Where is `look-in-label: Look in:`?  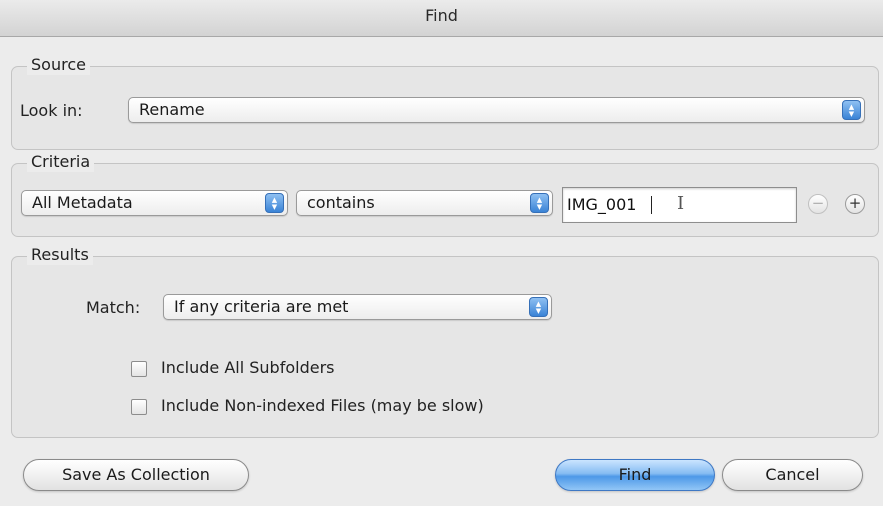
look-in-label: Look in: is located at coordinates (51, 110).